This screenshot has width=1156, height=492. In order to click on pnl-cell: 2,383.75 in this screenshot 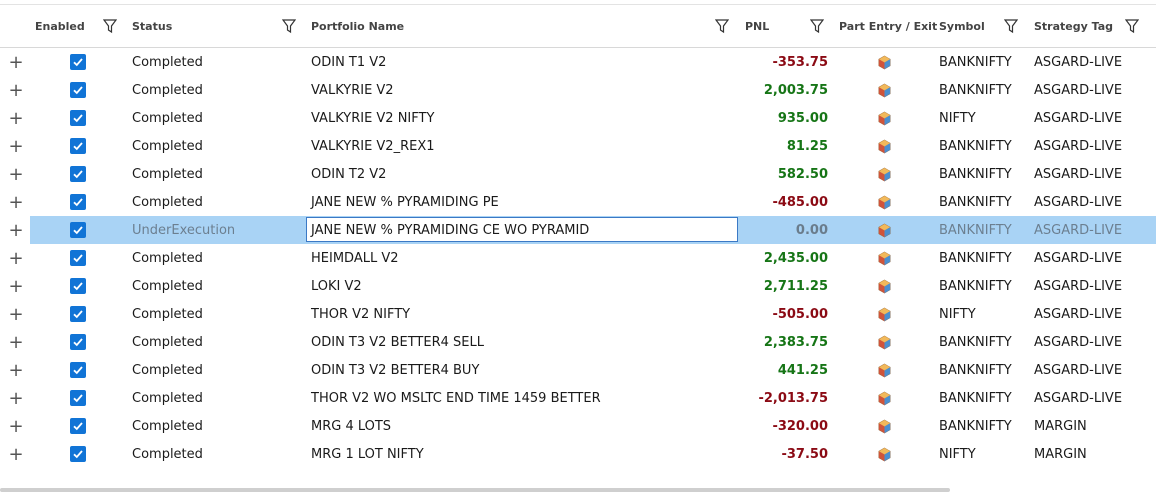, I will do `click(795, 342)`.